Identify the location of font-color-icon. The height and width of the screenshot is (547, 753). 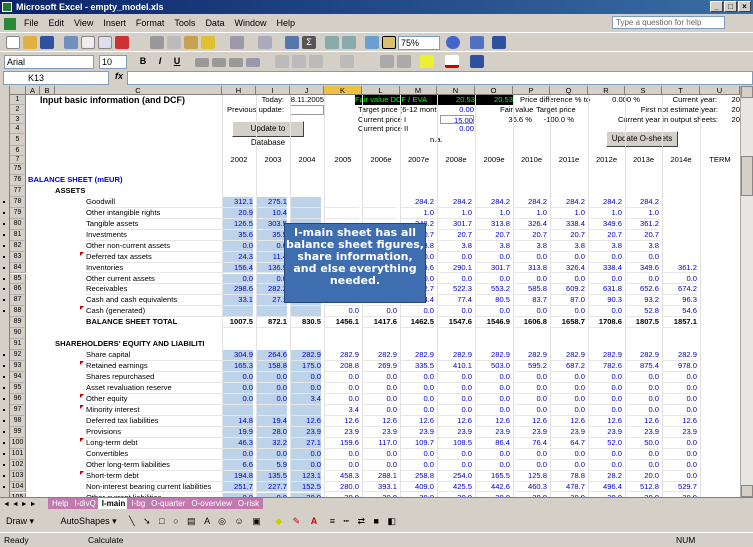
(452, 61).